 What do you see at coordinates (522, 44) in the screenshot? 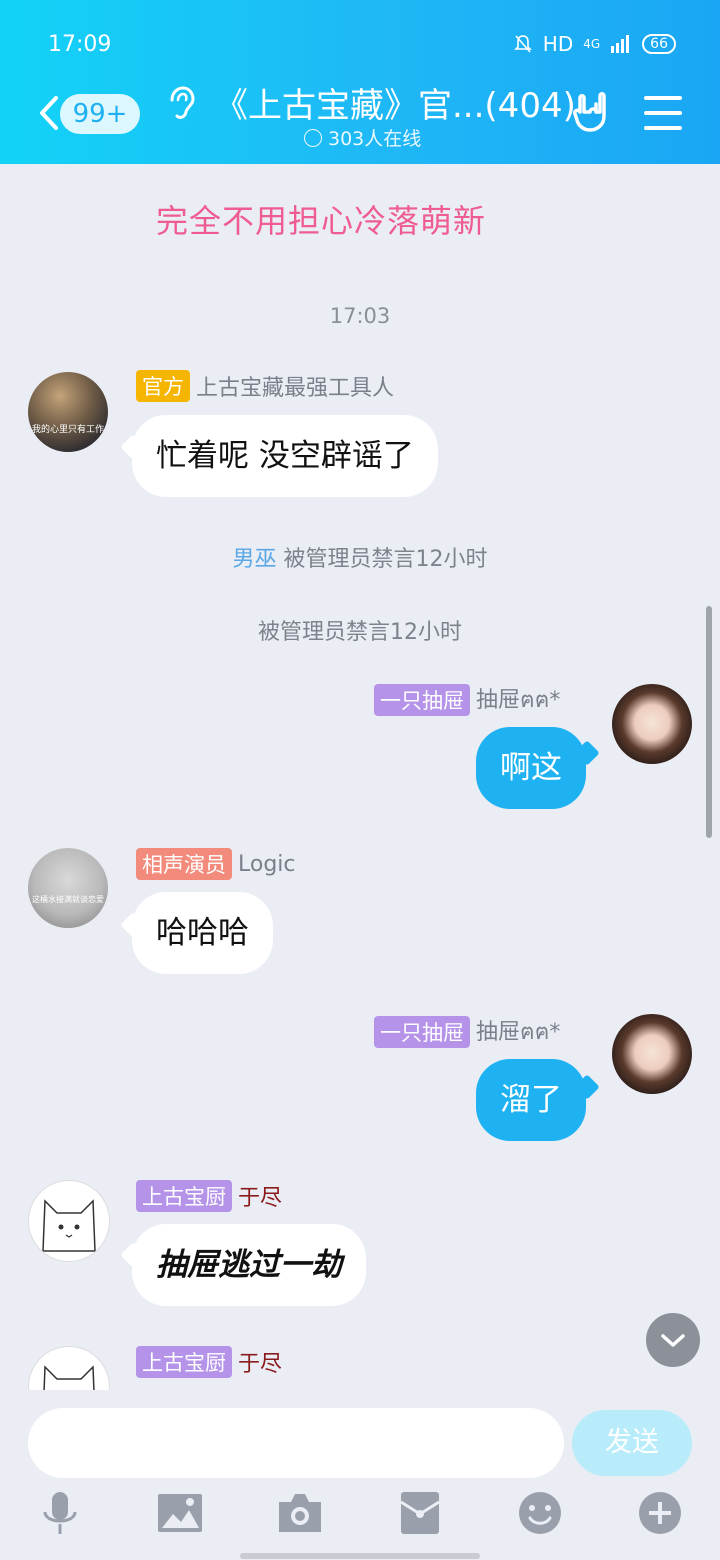
I see `mute-bell-icon` at bounding box center [522, 44].